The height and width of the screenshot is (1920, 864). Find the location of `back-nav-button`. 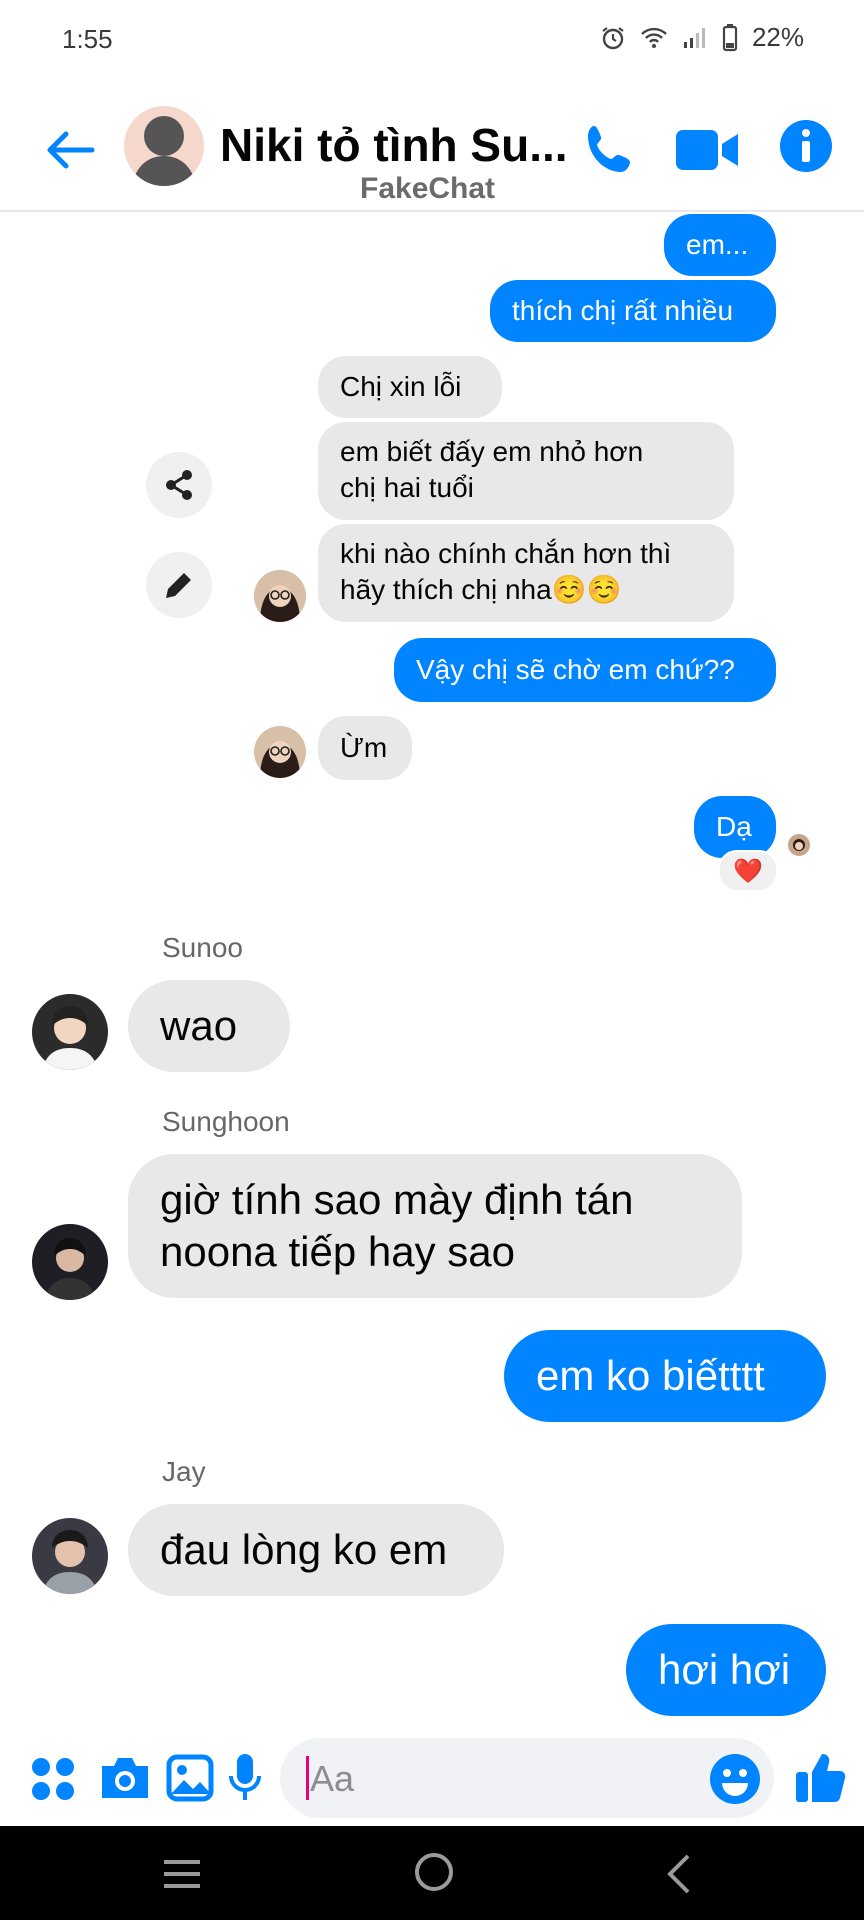

back-nav-button is located at coordinates (680, 1876).